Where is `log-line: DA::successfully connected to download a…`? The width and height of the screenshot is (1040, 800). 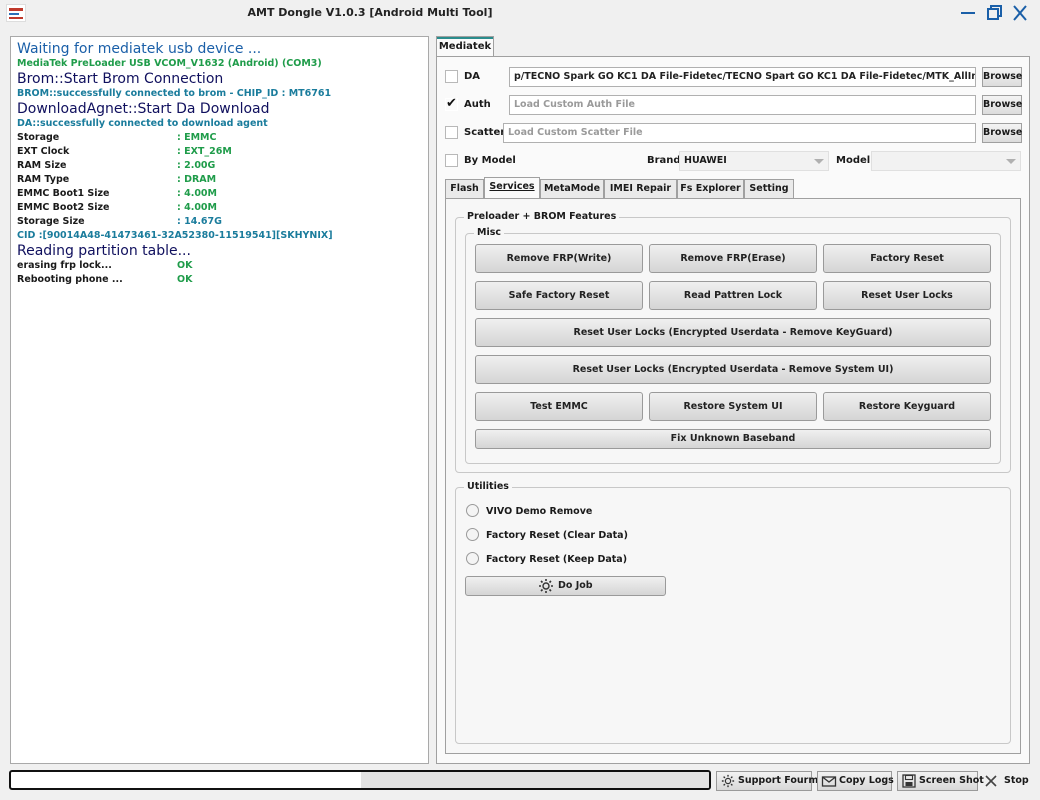
log-line: DA::successfully connected to download a… is located at coordinates (142, 123).